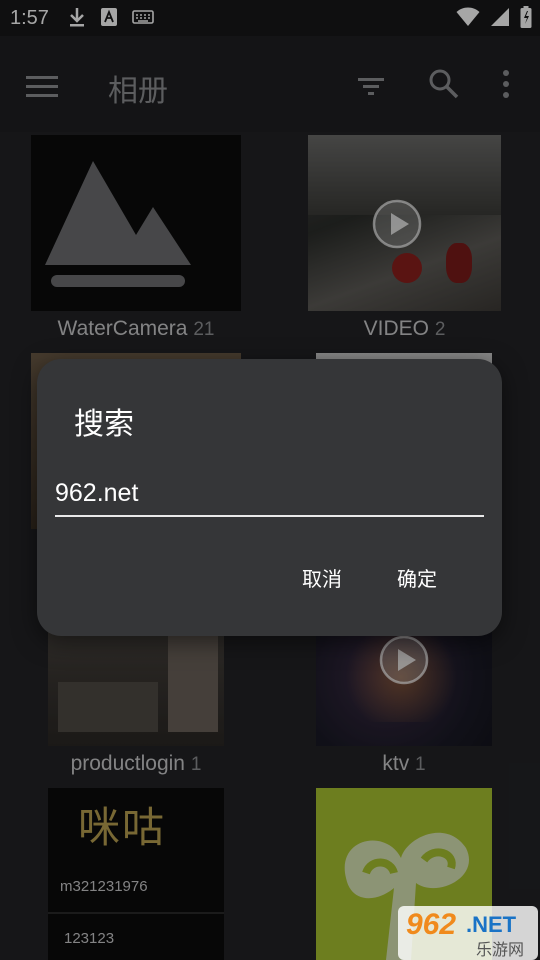 The image size is (540, 960). Describe the element at coordinates (322, 577) in the screenshot. I see `cancel-button: 取消` at that location.